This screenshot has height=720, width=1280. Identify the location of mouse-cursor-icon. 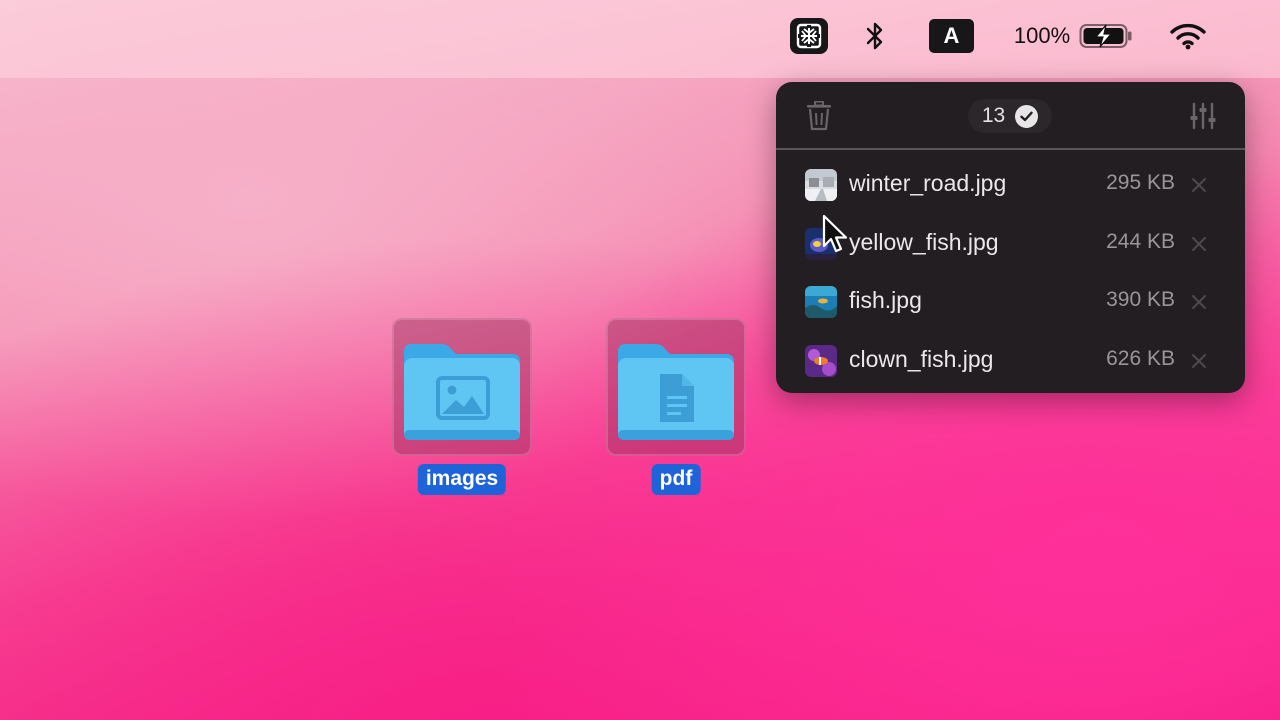
(836, 235).